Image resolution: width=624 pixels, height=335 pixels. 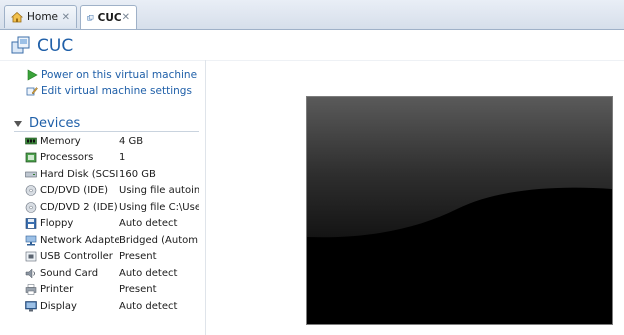 I want to click on vm-header: CUC, so click(x=42, y=46).